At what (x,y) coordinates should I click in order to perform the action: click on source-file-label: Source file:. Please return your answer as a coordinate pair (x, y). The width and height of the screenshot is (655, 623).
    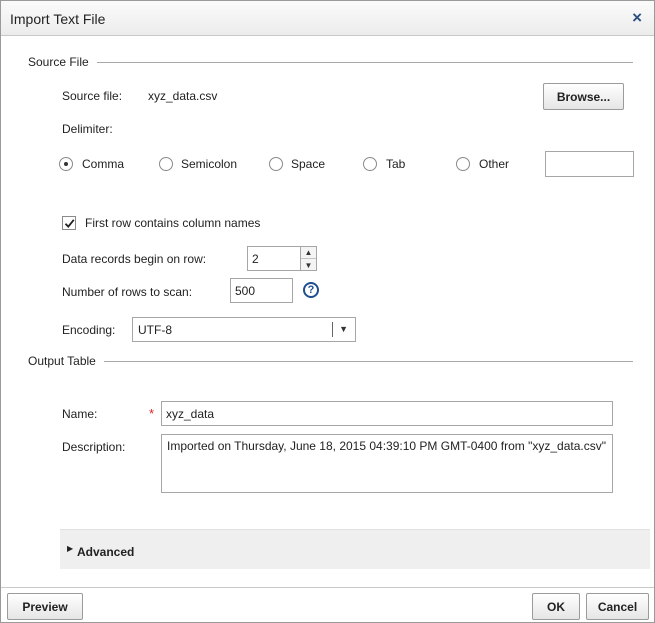
    Looking at the image, I should click on (92, 96).